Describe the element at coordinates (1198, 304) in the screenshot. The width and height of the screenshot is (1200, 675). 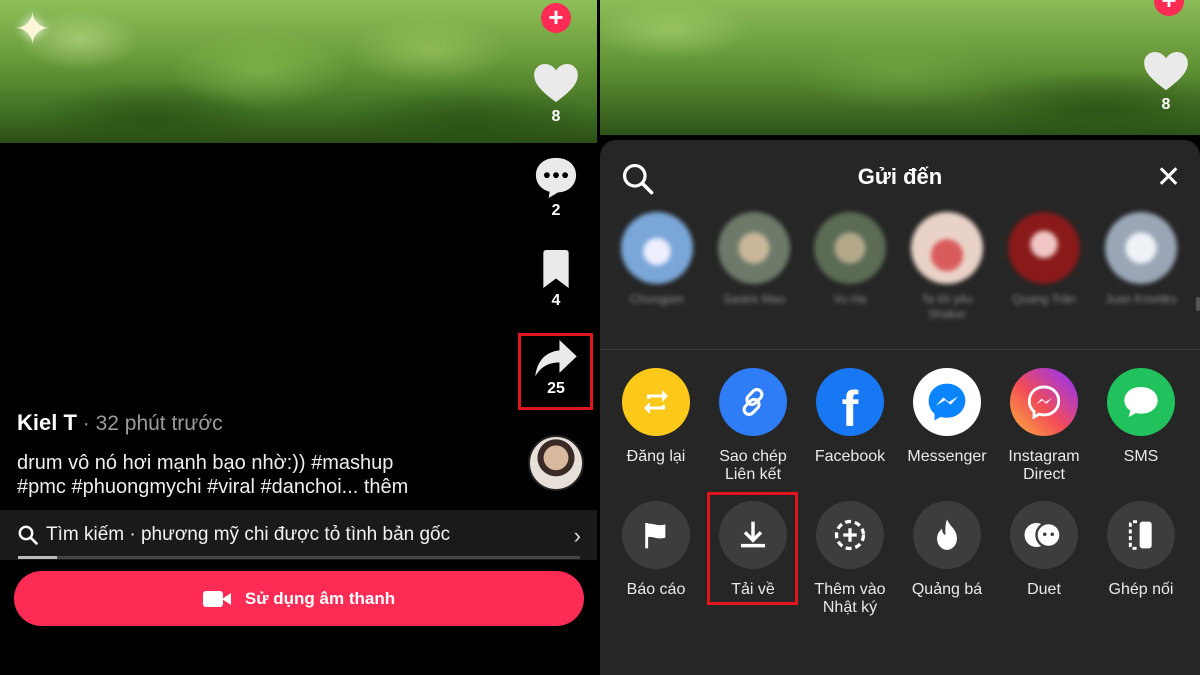
I see `scrollbar` at that location.